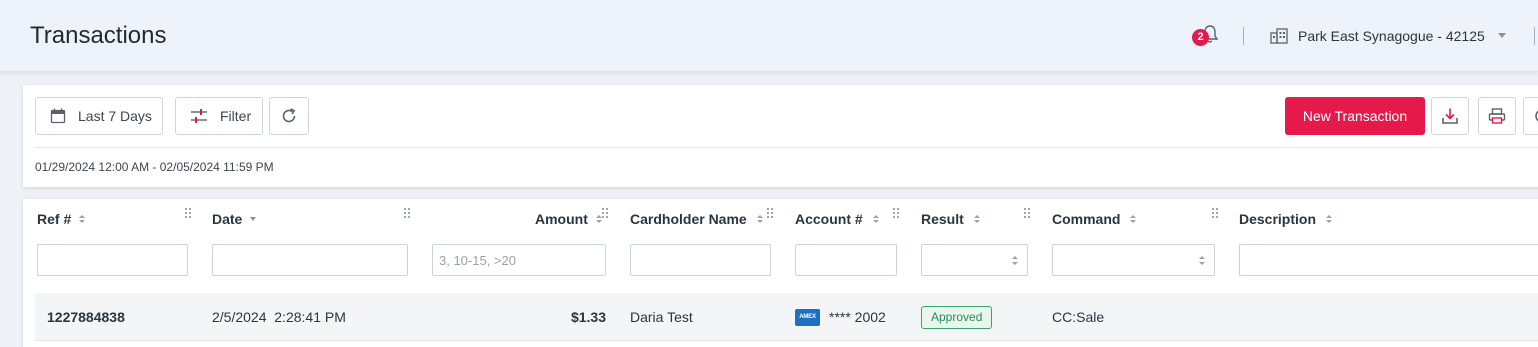  I want to click on printer-icon, so click(1497, 116).